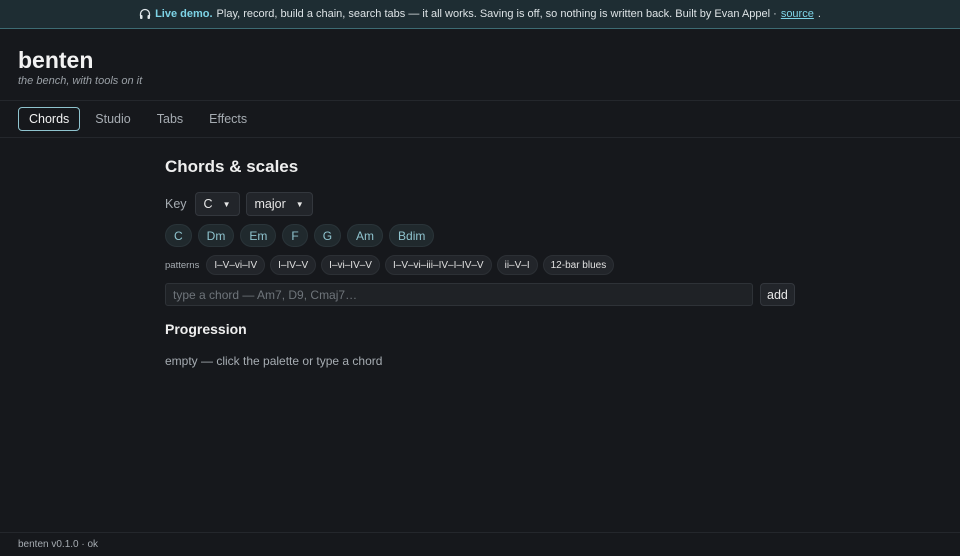 Image resolution: width=960 pixels, height=556 pixels. Describe the element at coordinates (327, 235) in the screenshot. I see `palette-chord: G` at that location.